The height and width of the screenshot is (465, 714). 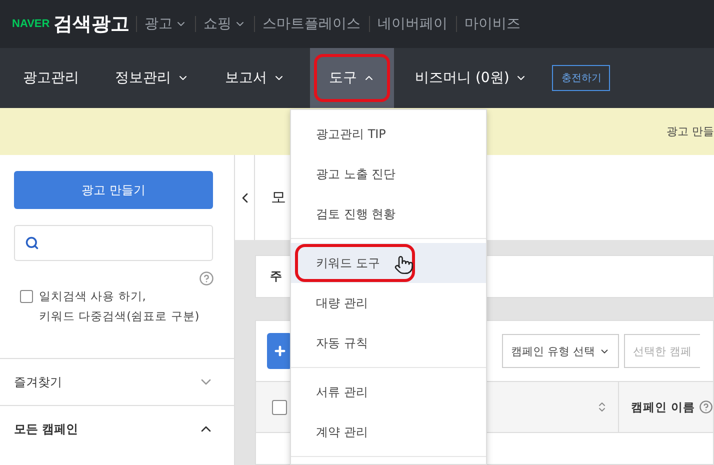 What do you see at coordinates (388, 214) in the screenshot?
I see `menu-item: 검토 진행 현황` at bounding box center [388, 214].